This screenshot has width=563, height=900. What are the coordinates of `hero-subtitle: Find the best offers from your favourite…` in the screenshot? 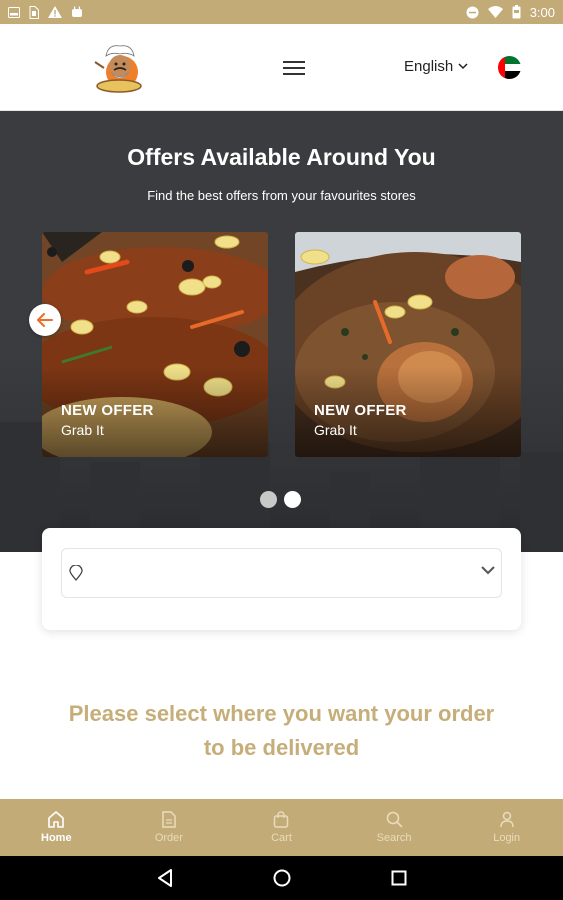 It's located at (281, 195).